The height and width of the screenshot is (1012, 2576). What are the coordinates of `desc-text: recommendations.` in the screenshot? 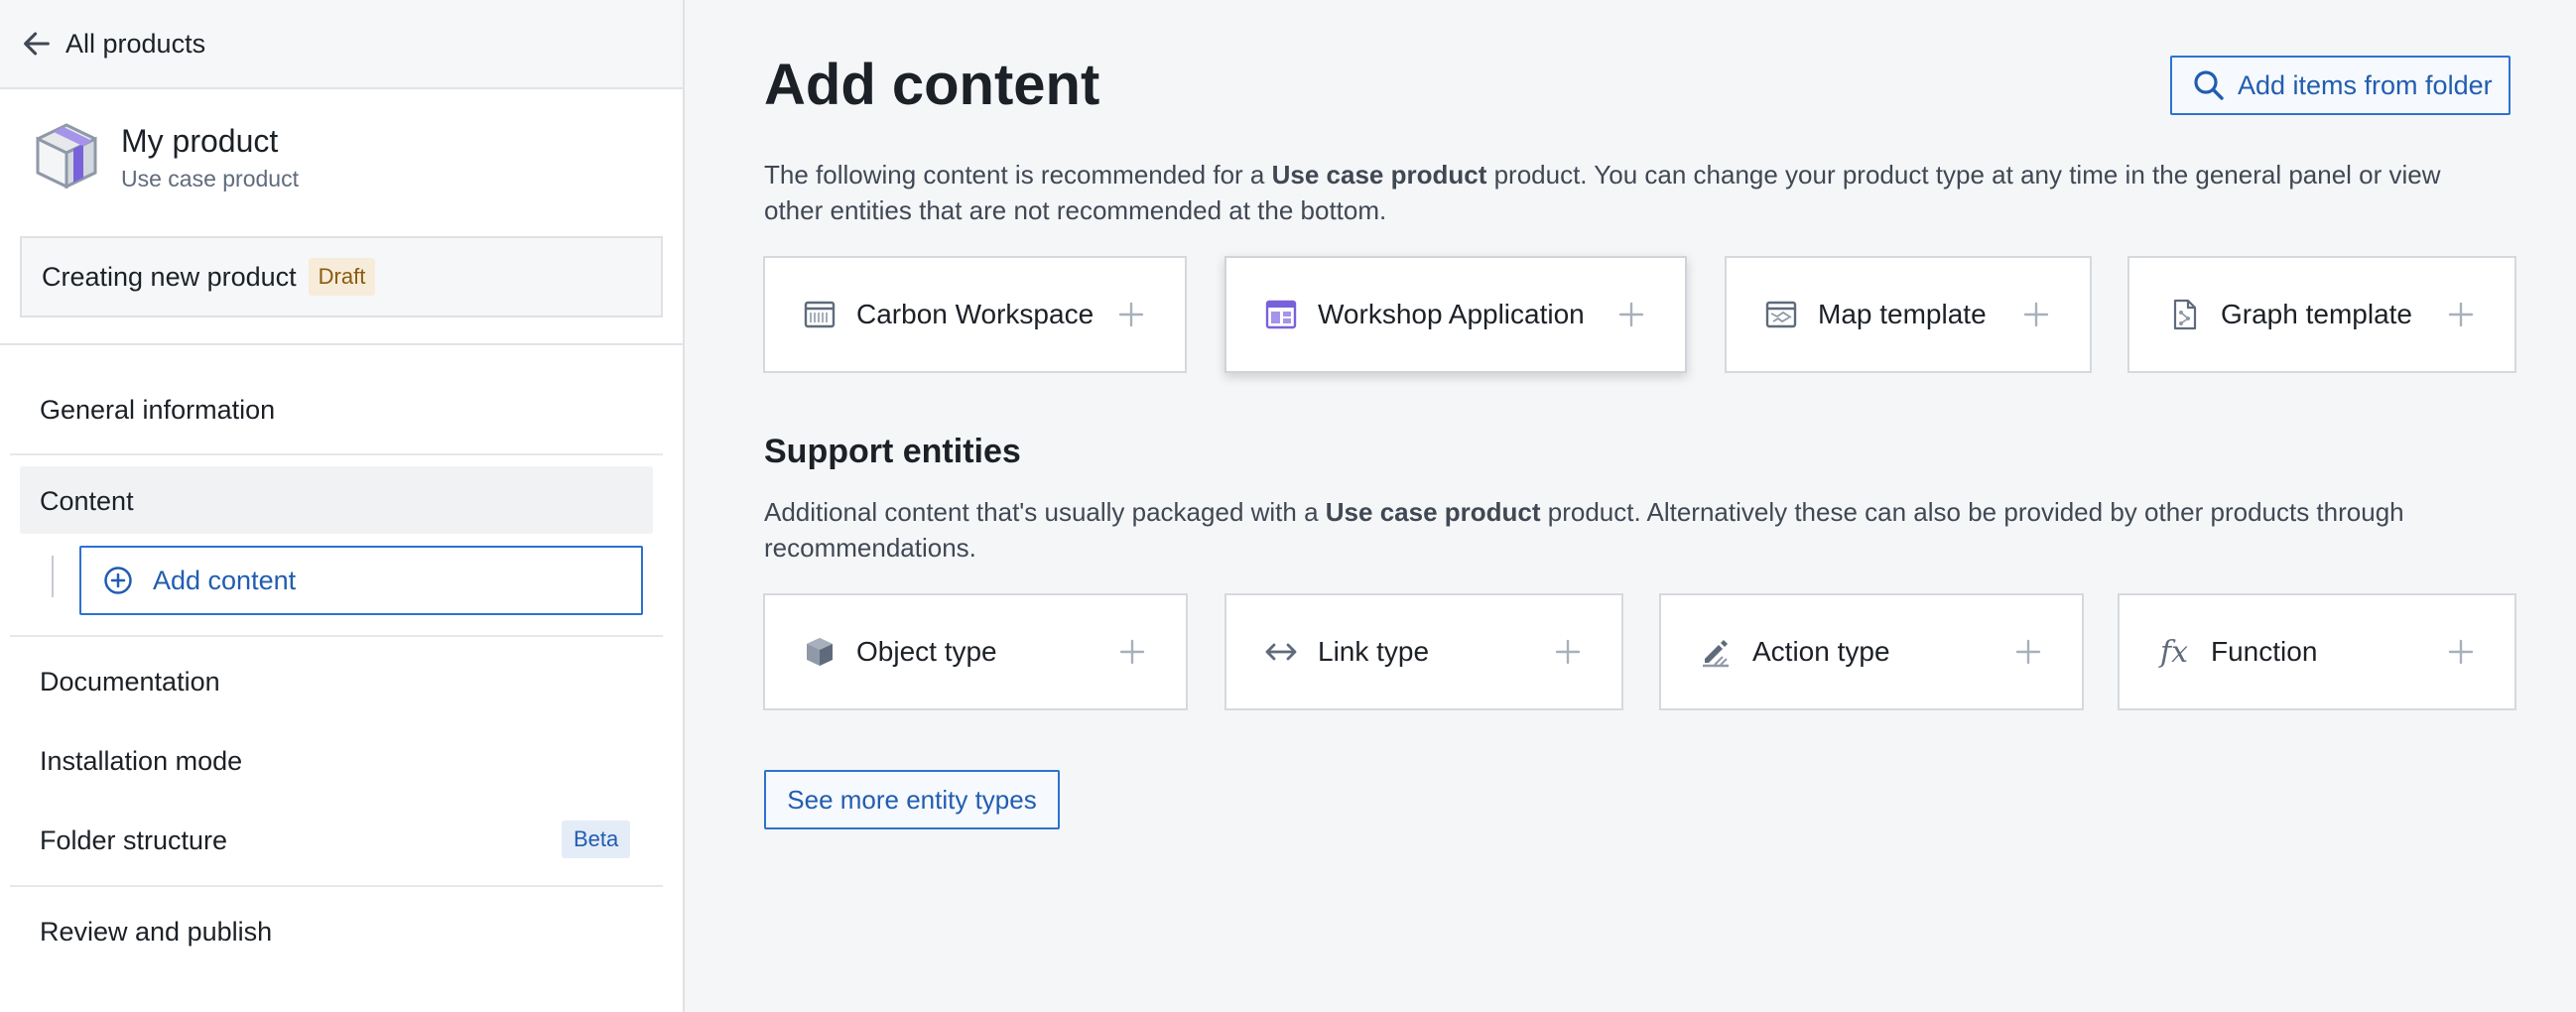 It's located at (870, 548).